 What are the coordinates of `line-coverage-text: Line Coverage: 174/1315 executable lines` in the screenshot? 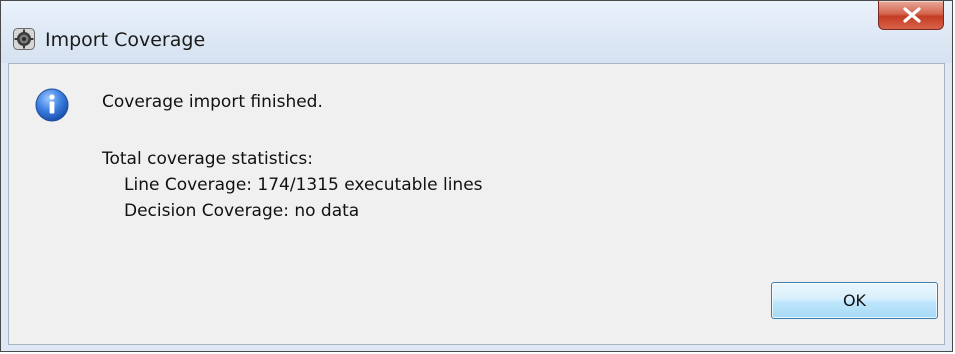 It's located at (303, 185).